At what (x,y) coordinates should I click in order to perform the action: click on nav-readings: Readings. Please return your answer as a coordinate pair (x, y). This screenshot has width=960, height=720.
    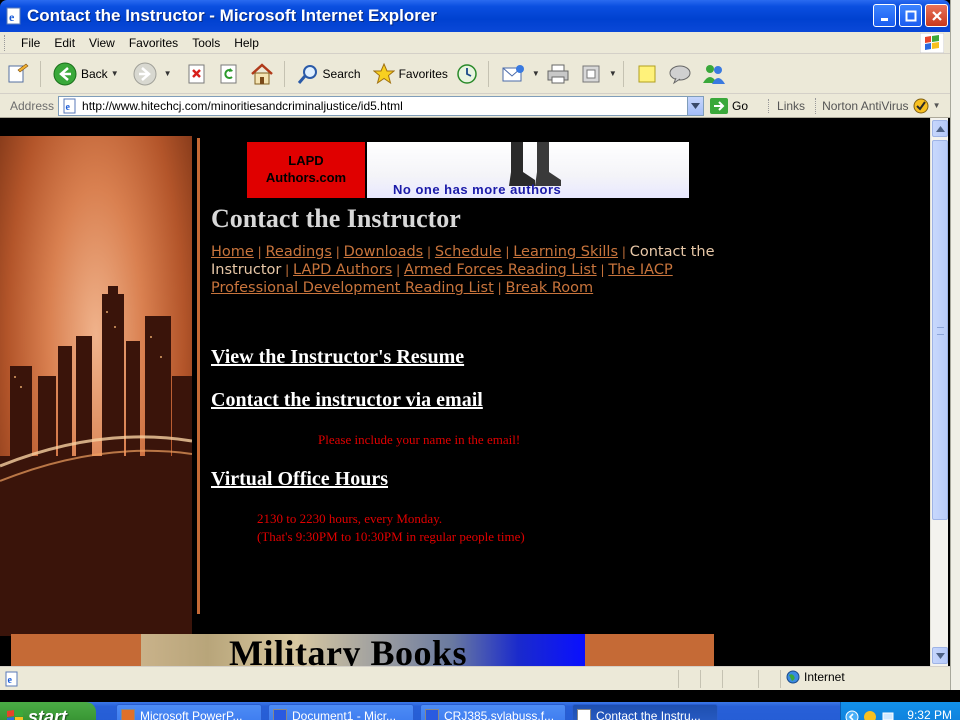
    Looking at the image, I should click on (299, 252).